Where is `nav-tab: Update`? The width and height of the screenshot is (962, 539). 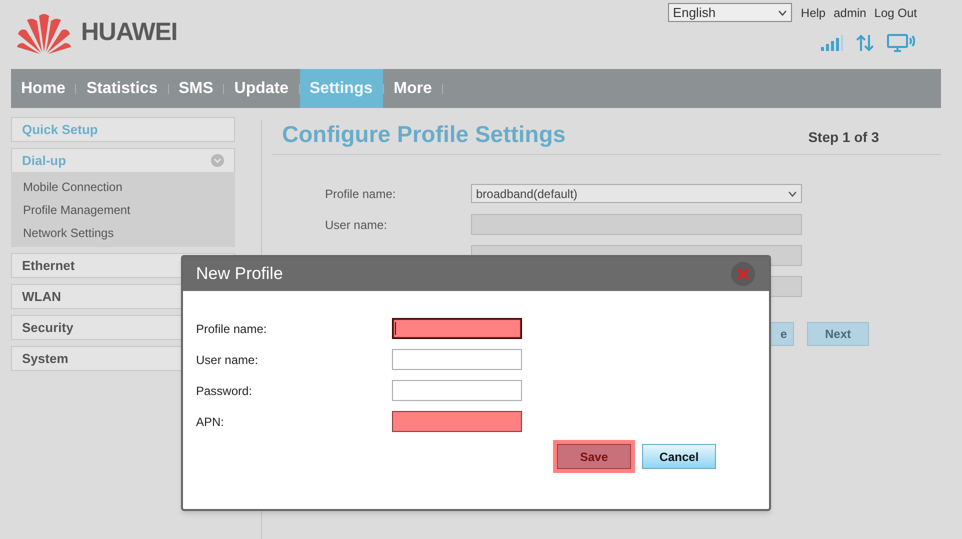
nav-tab: Update is located at coordinates (261, 88).